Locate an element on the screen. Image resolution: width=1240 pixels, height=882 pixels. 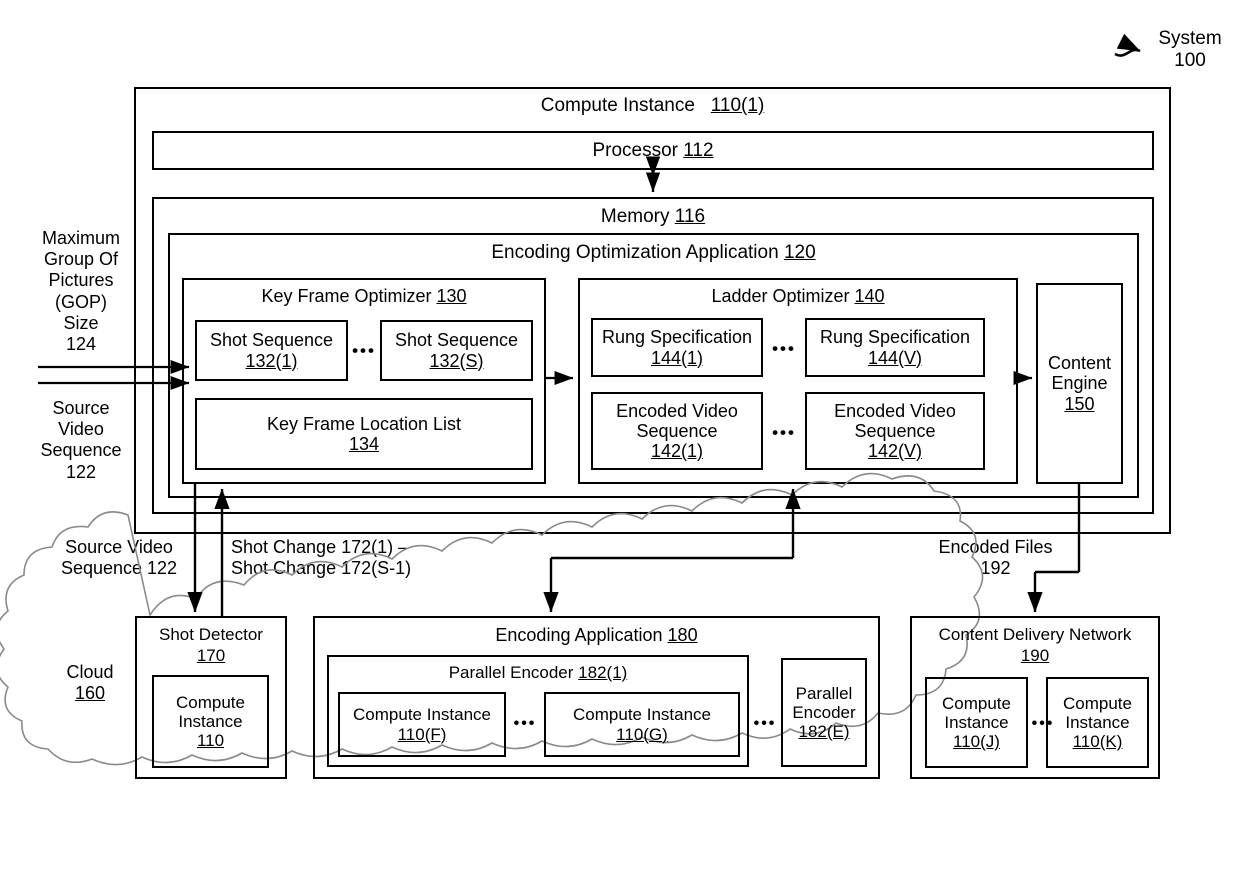
memory-title-text: Memory is located at coordinates (635, 216).